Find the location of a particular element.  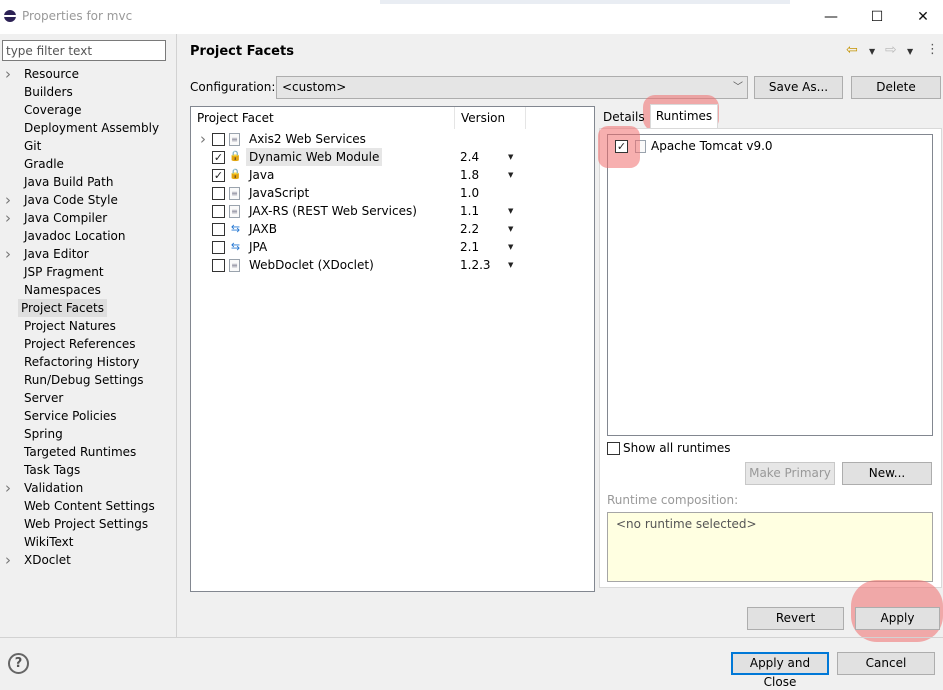

minimize-button: — is located at coordinates (831, 17).